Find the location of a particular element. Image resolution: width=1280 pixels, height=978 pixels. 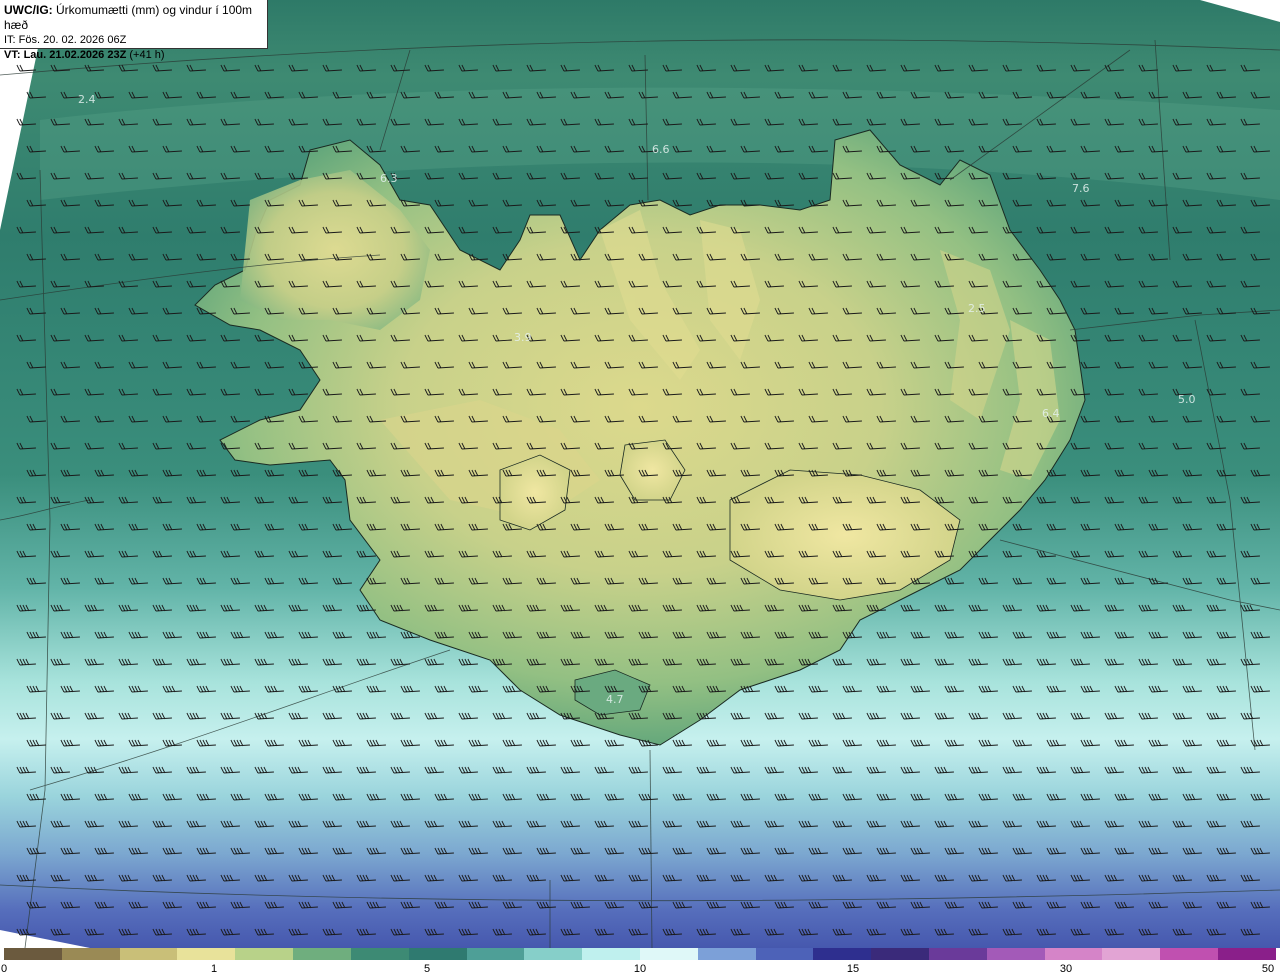

value-label: 4.7 is located at coordinates (615, 699).